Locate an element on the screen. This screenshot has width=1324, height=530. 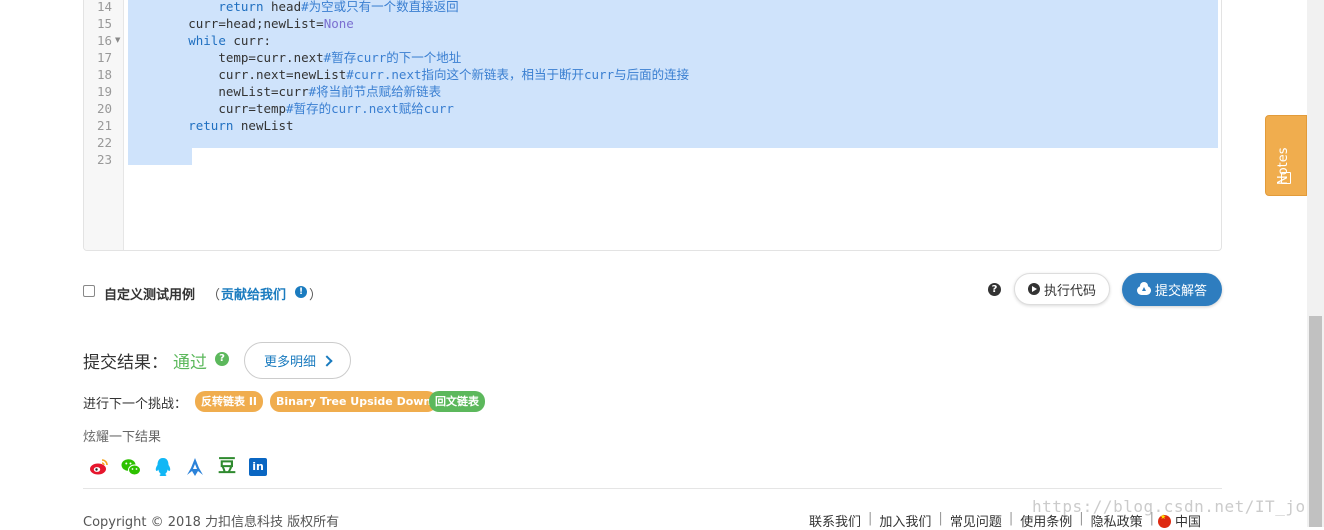
code-comment: #curr.next指向这个新链表，相当于断开curr与后面的连接 is located at coordinates (518, 74).